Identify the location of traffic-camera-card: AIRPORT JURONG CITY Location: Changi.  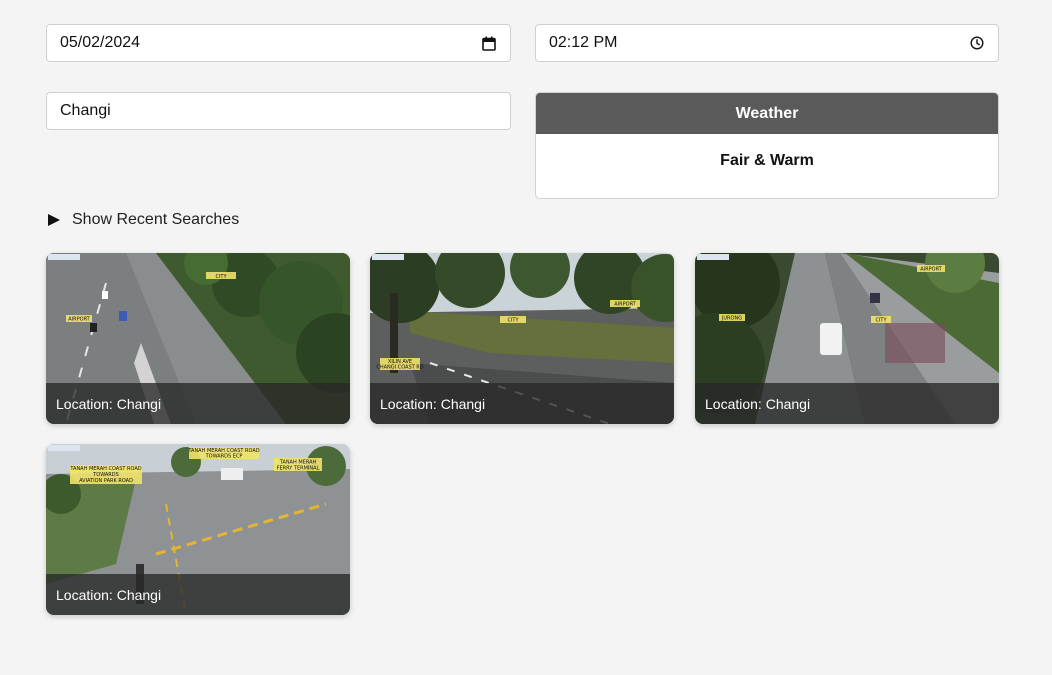
(847, 338).